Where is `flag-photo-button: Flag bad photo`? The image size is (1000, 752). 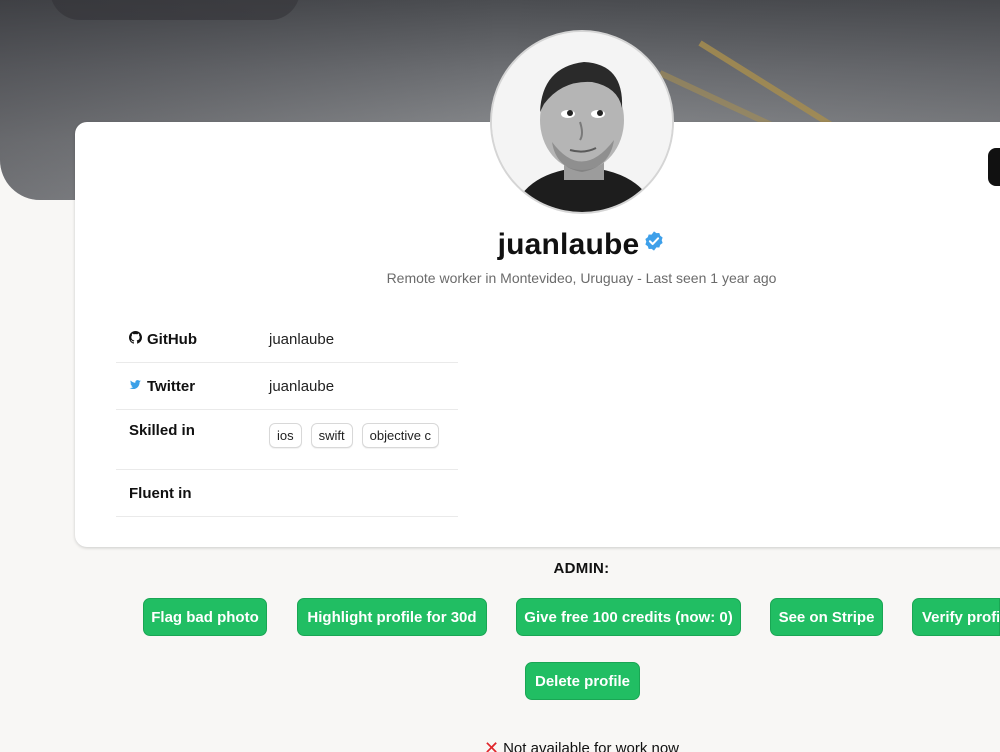
flag-photo-button: Flag bad photo is located at coordinates (205, 617).